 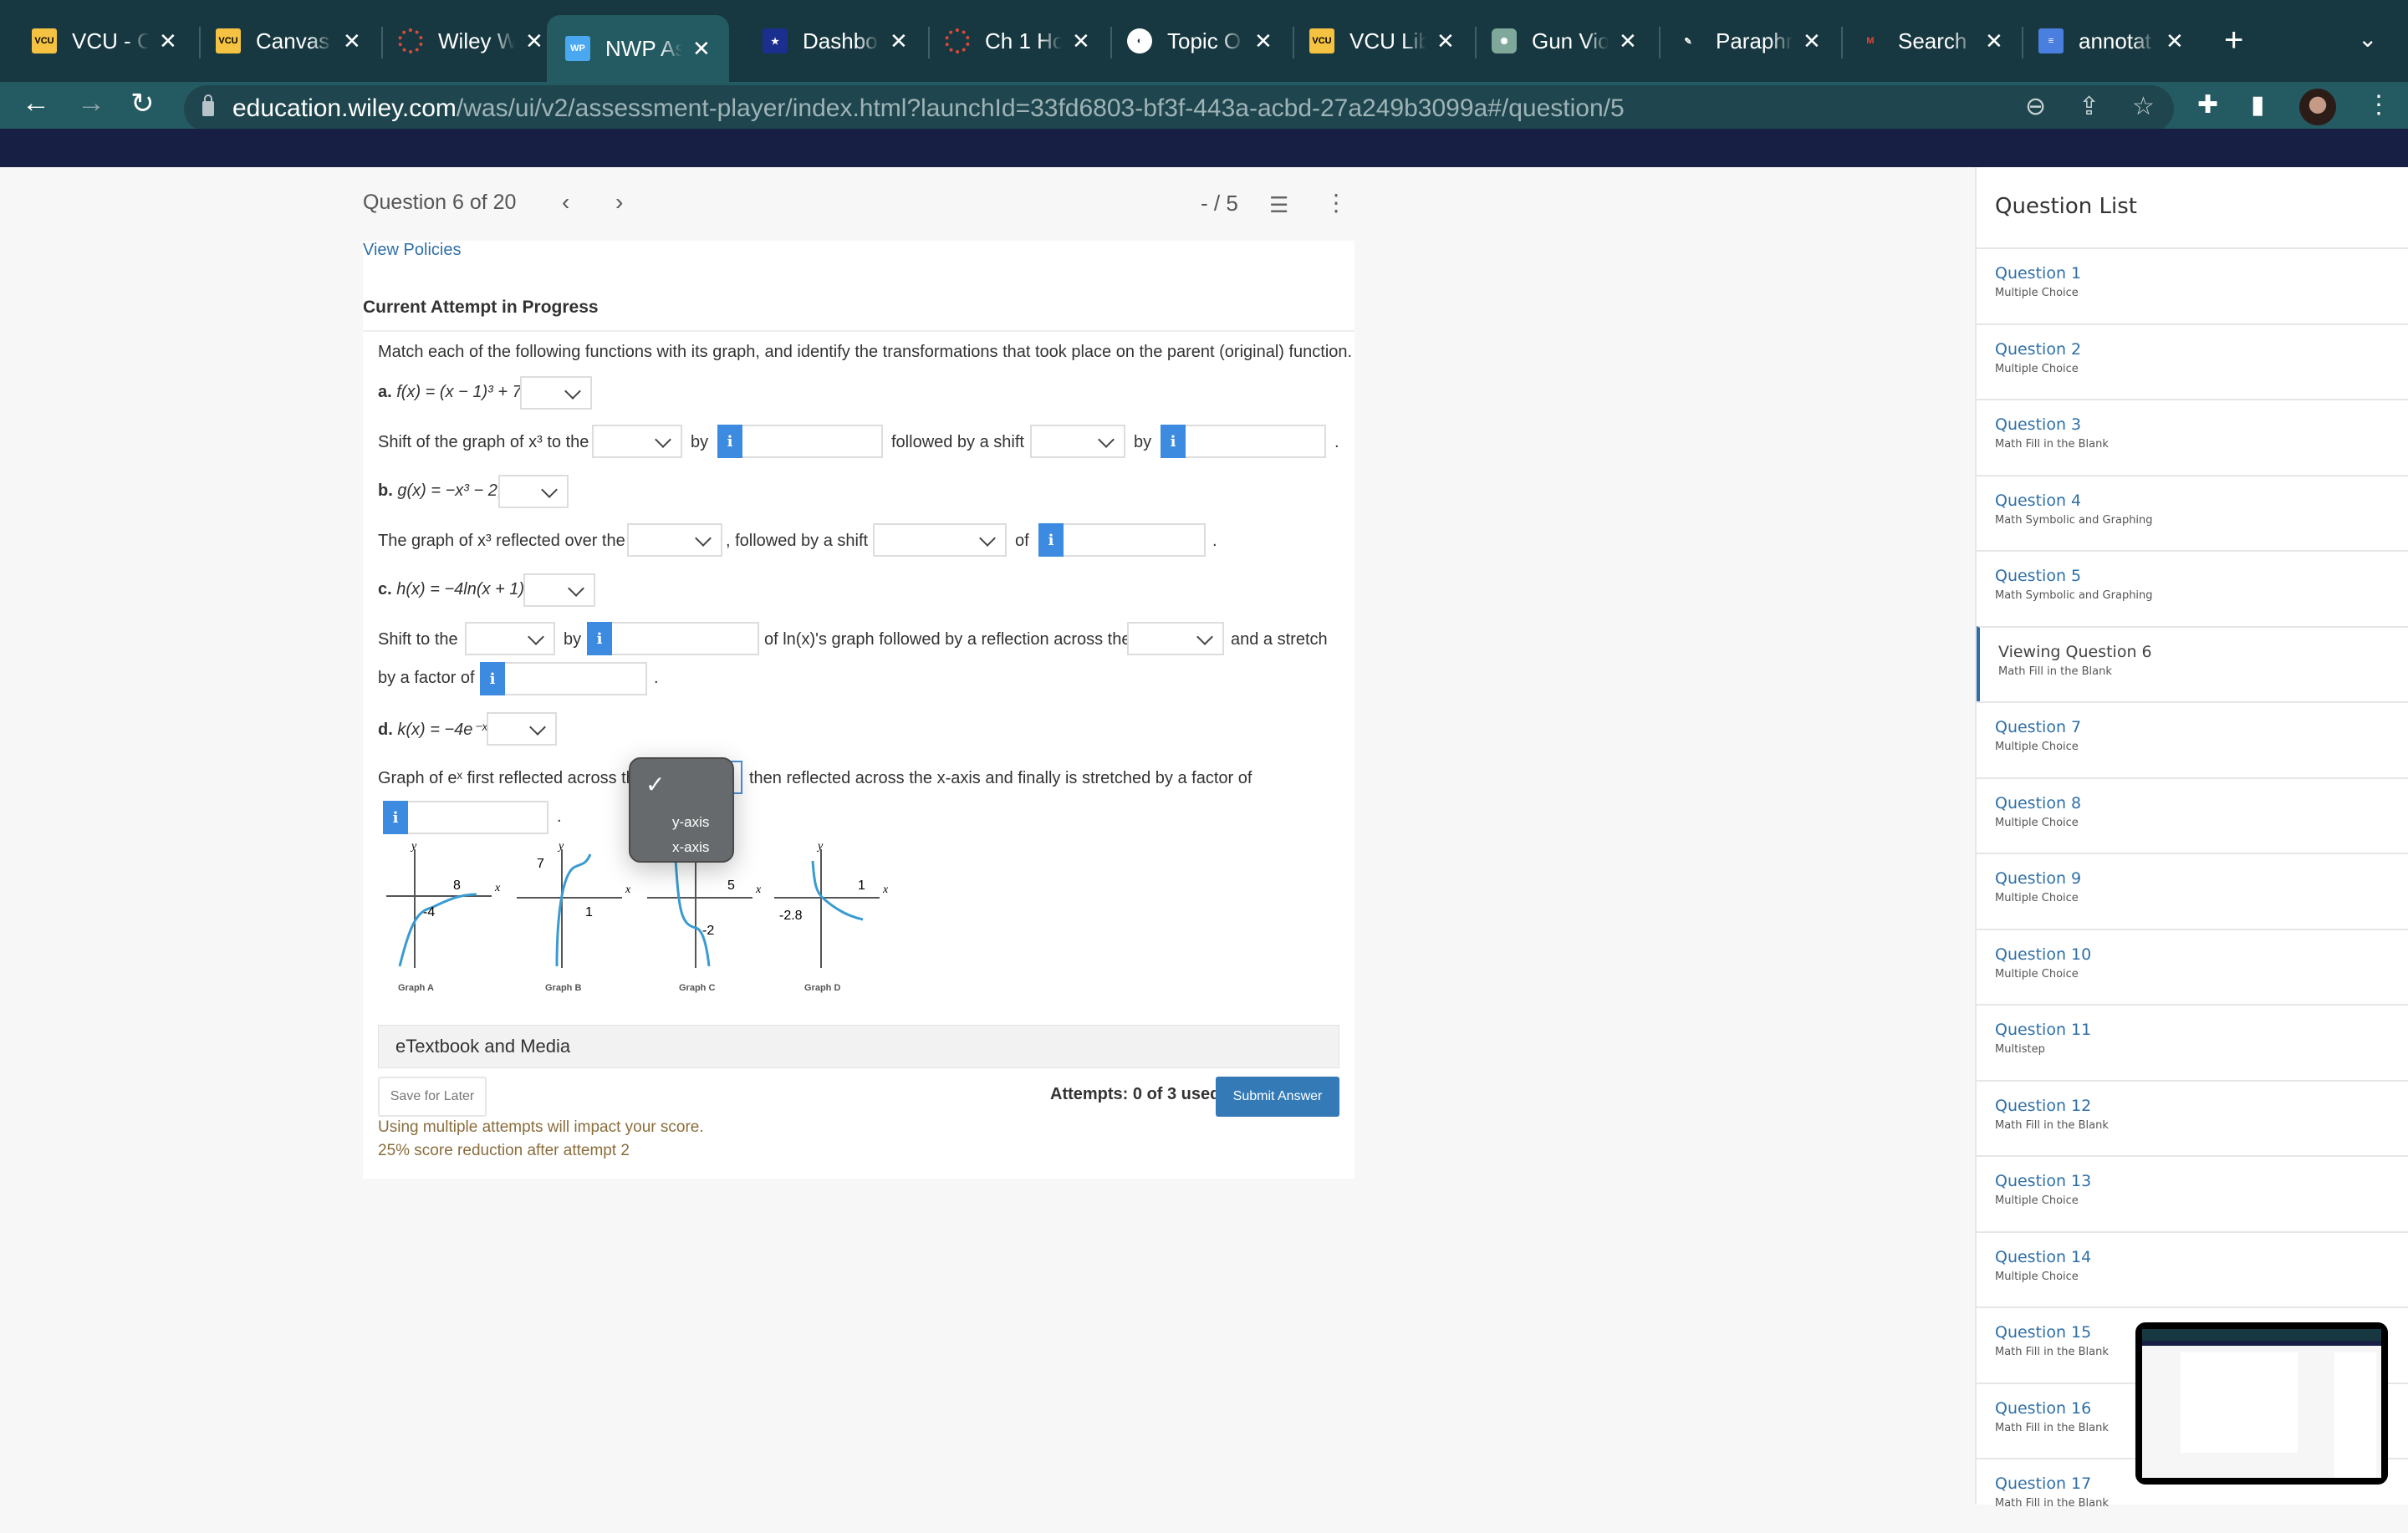 I want to click on question-list-item: Question 2 Multiple Choice, so click(x=2192, y=361).